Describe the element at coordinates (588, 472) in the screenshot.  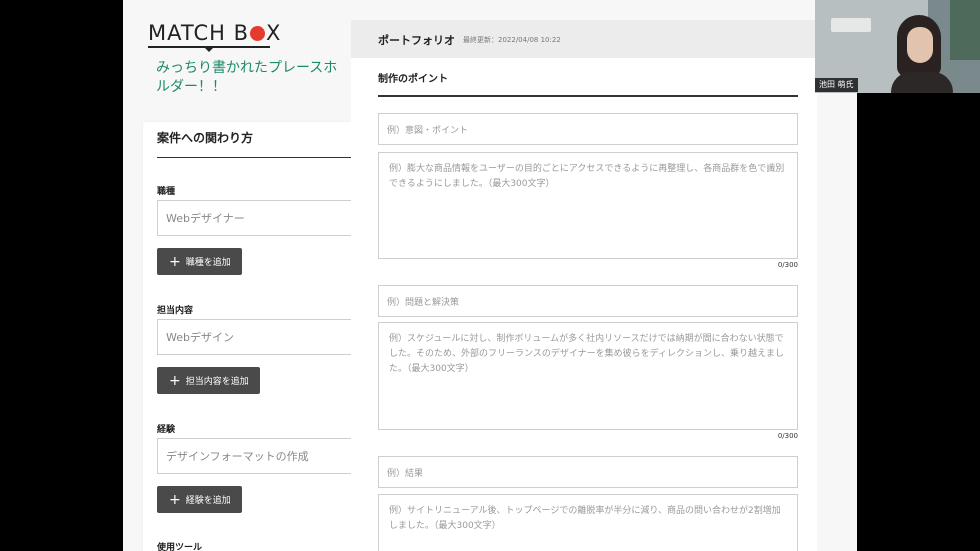
I see `result-input: 例）結果` at that location.